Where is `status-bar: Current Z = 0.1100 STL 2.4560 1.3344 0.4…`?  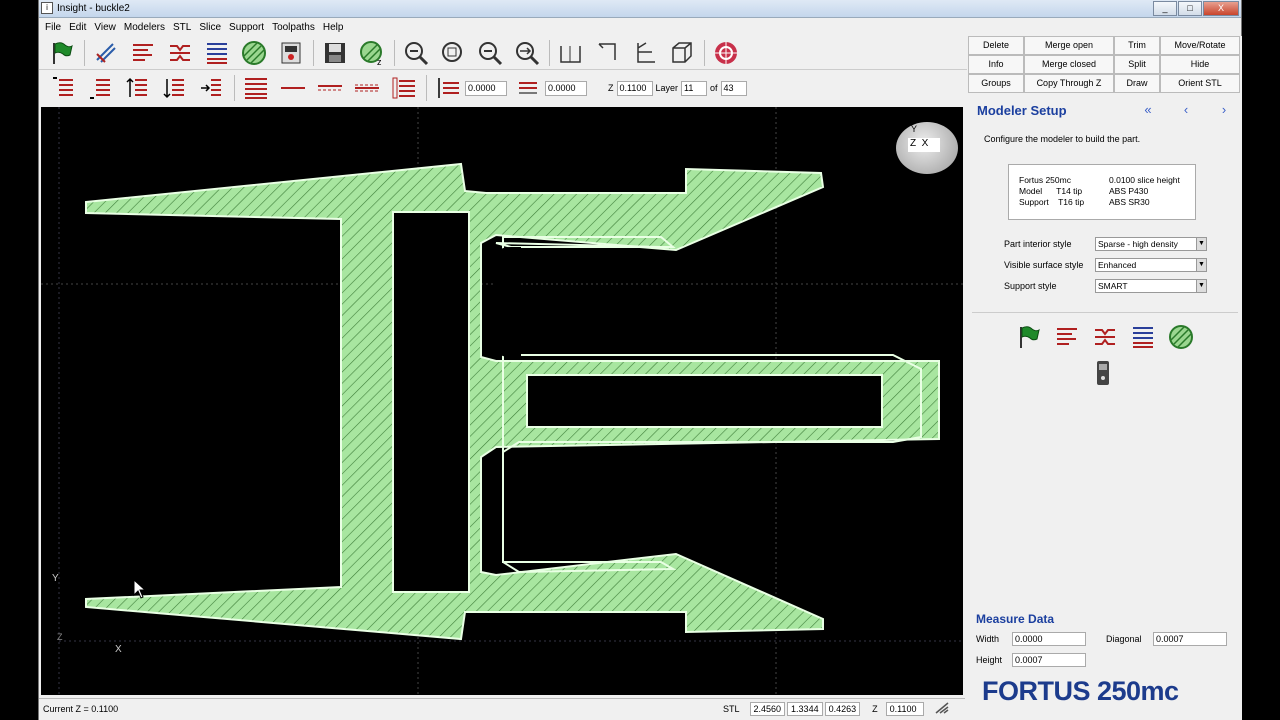 status-bar: Current Z = 0.1100 STL 2.4560 1.3344 0.4… is located at coordinates (502, 708).